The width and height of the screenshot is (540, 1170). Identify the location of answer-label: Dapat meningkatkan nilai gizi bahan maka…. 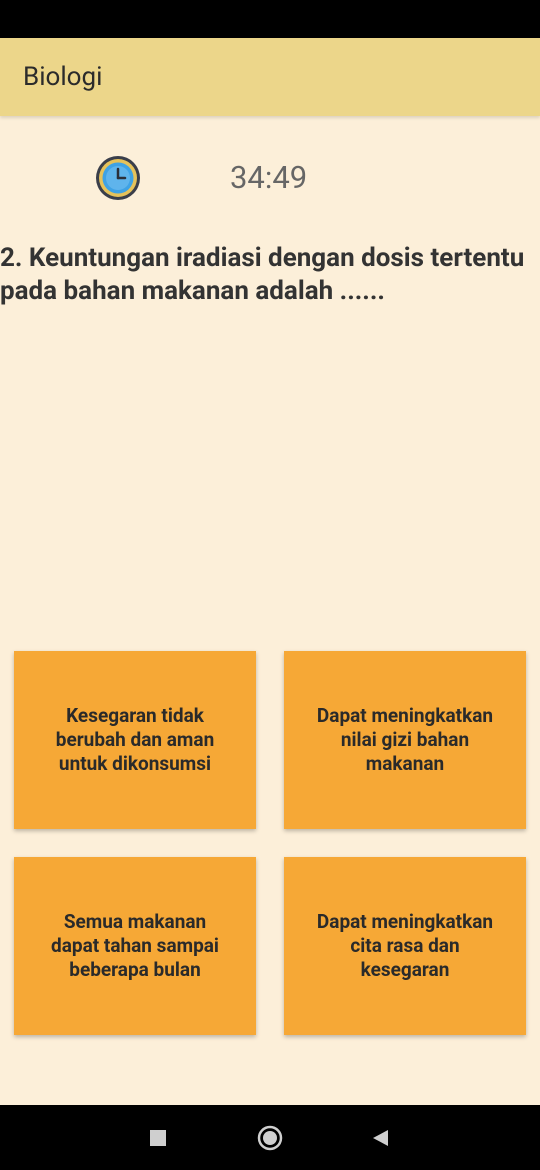
(405, 739).